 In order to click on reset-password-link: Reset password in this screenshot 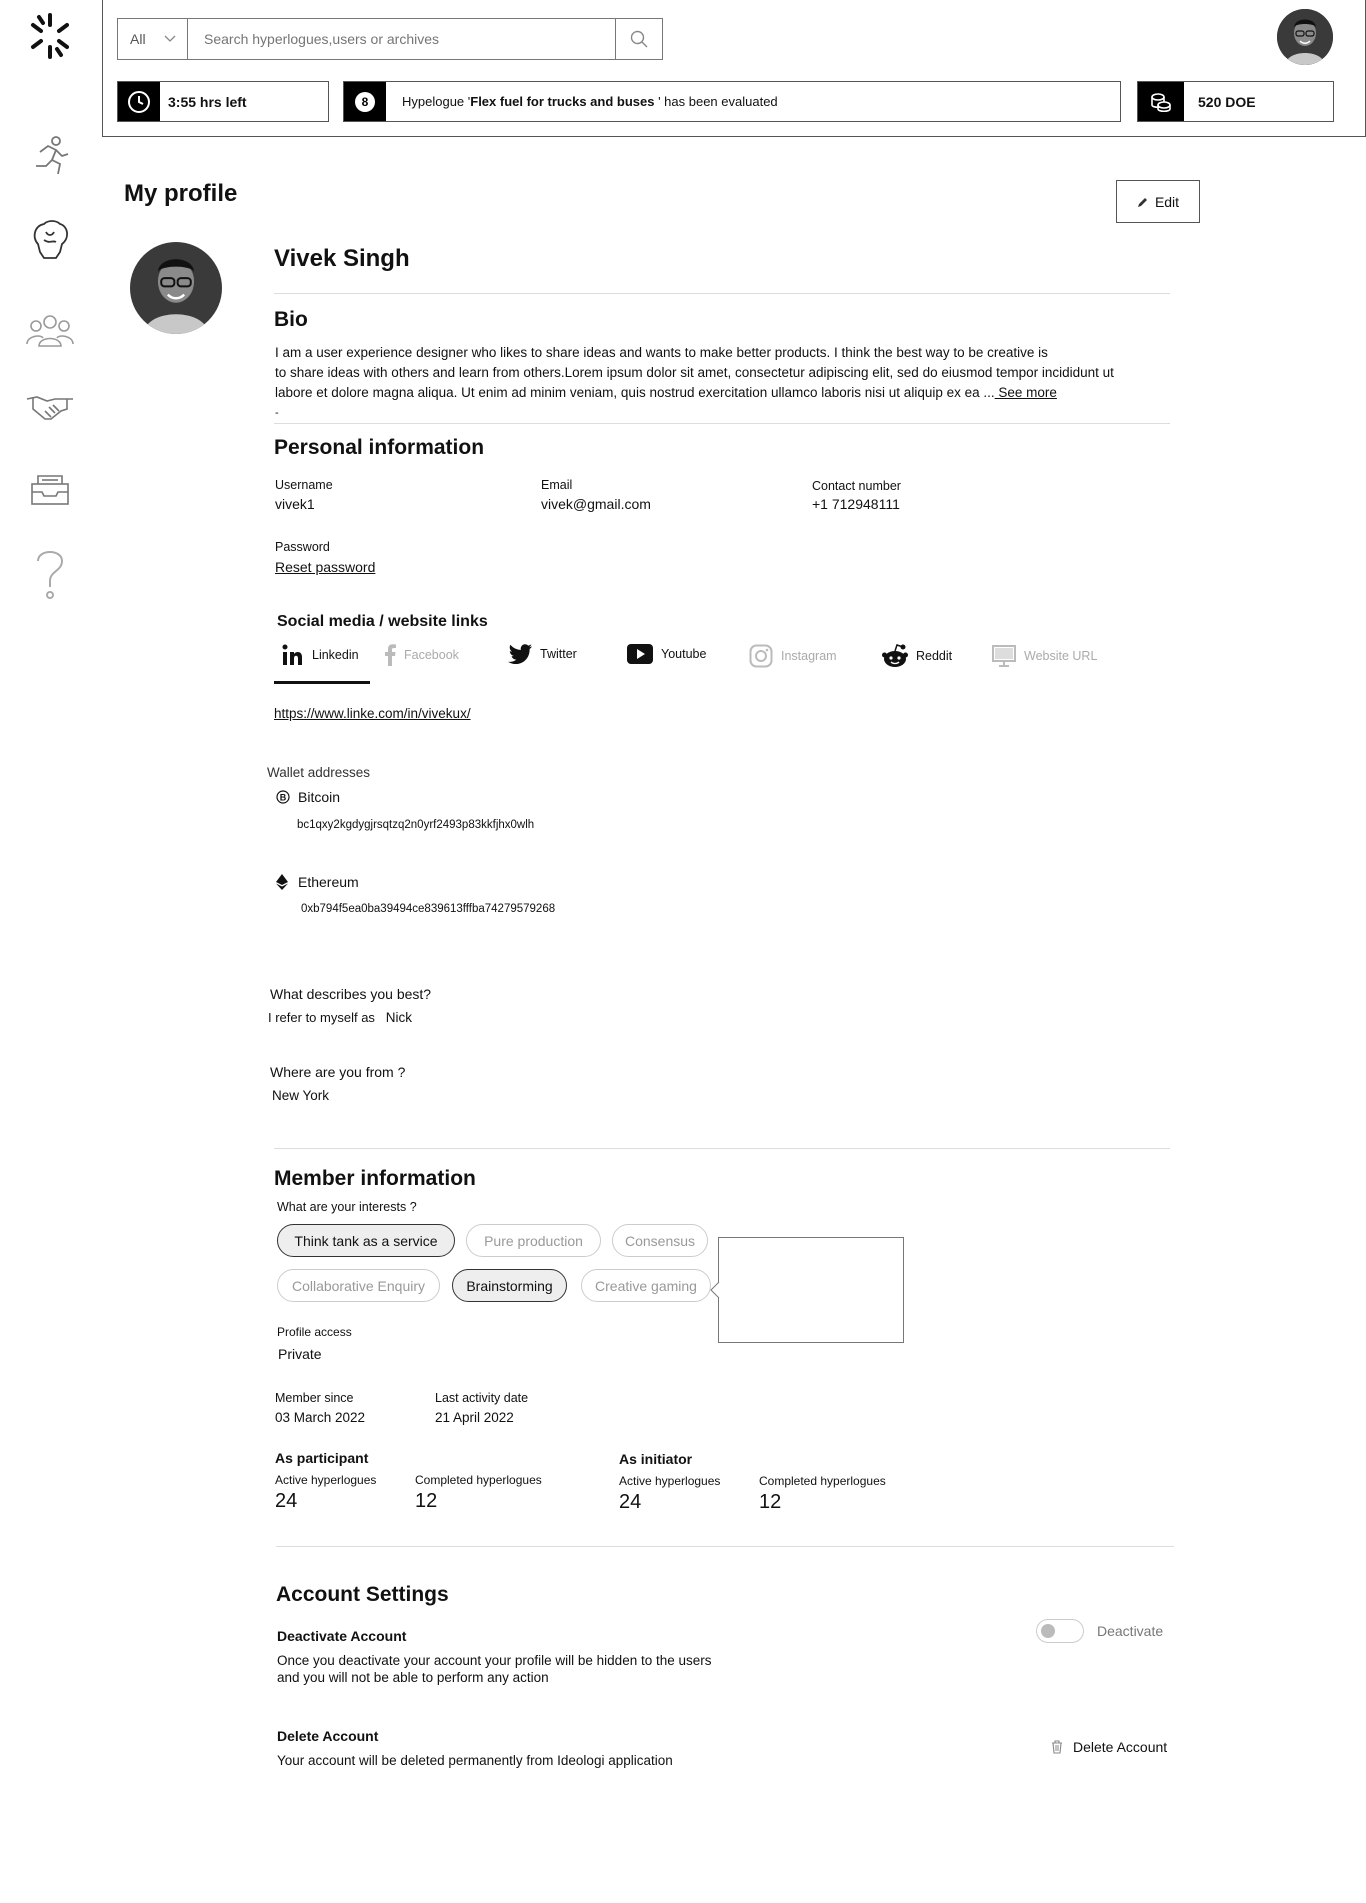, I will do `click(325, 567)`.